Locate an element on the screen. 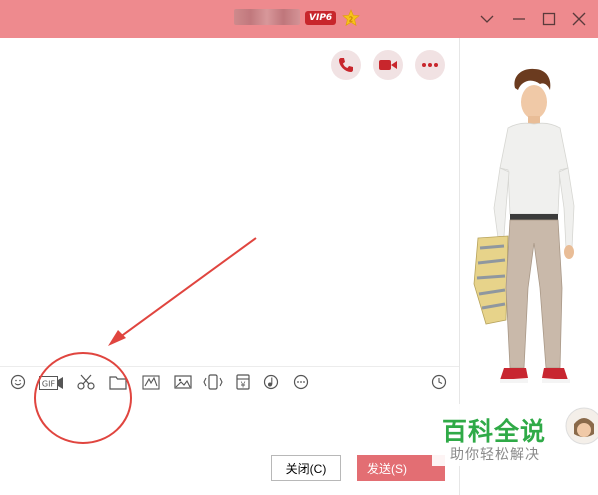 The height and width of the screenshot is (495, 598). more-tools-button is located at coordinates (301, 382).